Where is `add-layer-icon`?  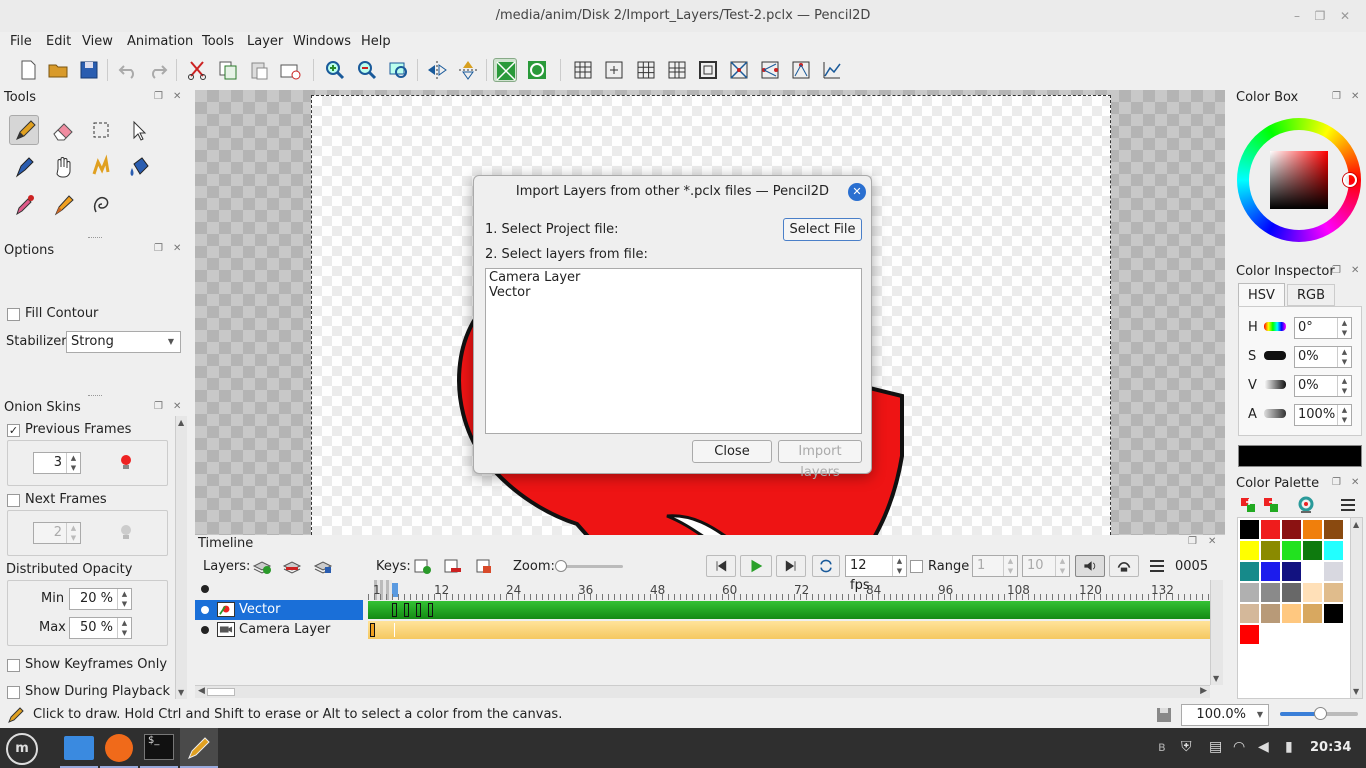
add-layer-icon is located at coordinates (262, 566).